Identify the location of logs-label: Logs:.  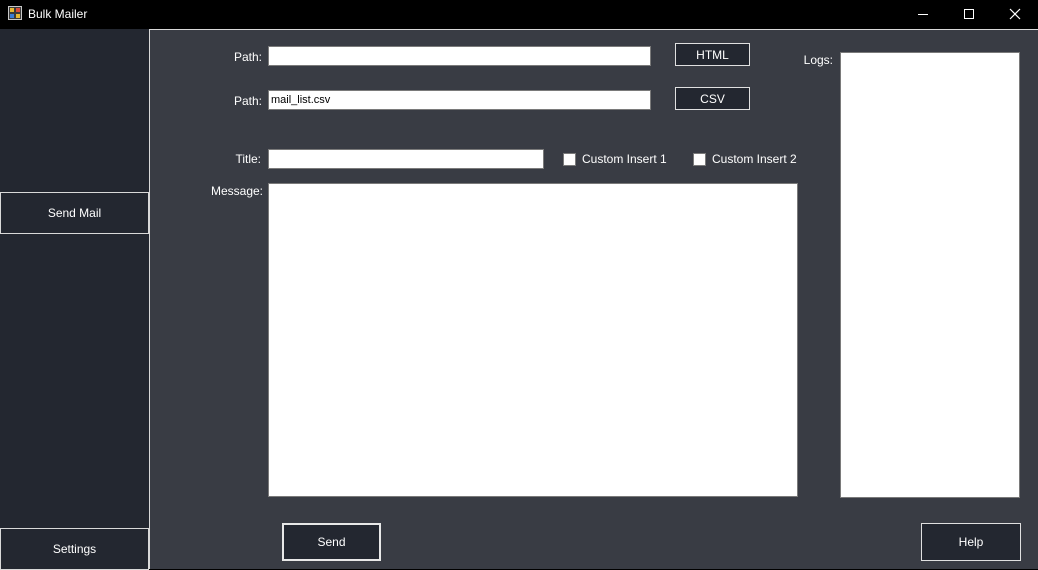
(818, 60).